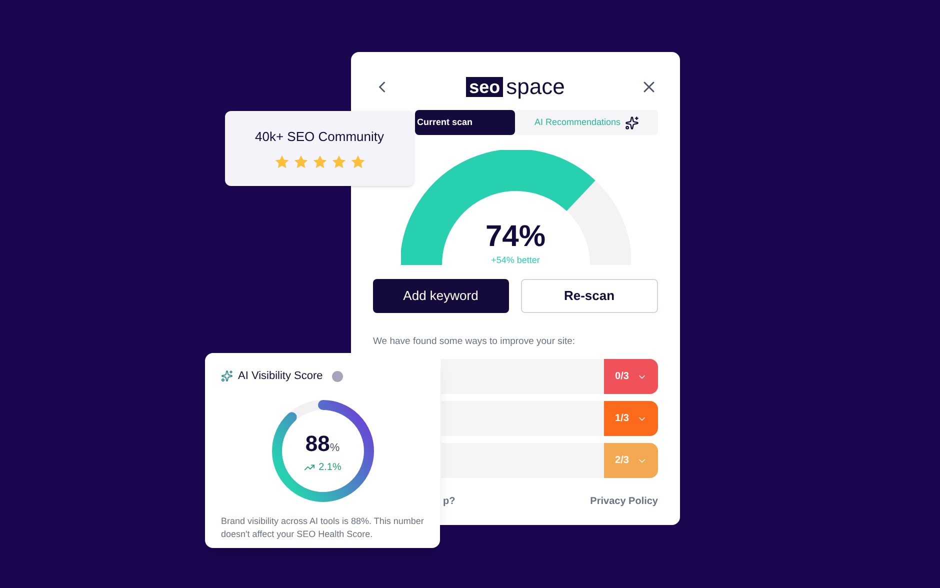 This screenshot has height=588, width=940. Describe the element at coordinates (280, 376) in the screenshot. I see `card-title: AI Visibility Score` at that location.